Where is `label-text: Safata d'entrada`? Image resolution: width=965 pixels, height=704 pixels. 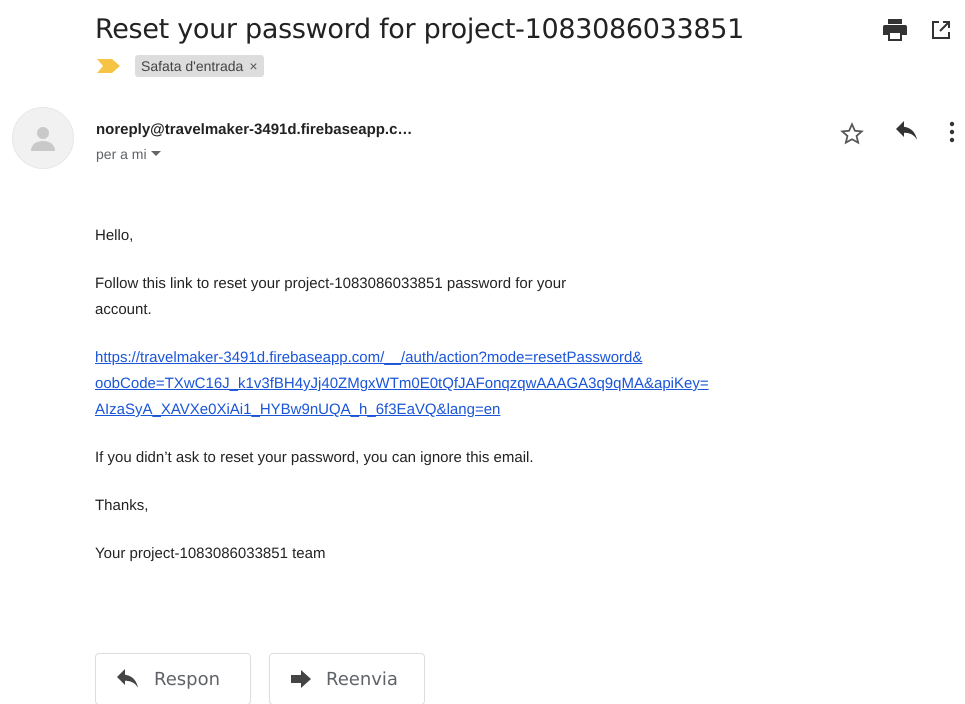
label-text: Safata d'entrada is located at coordinates (192, 66).